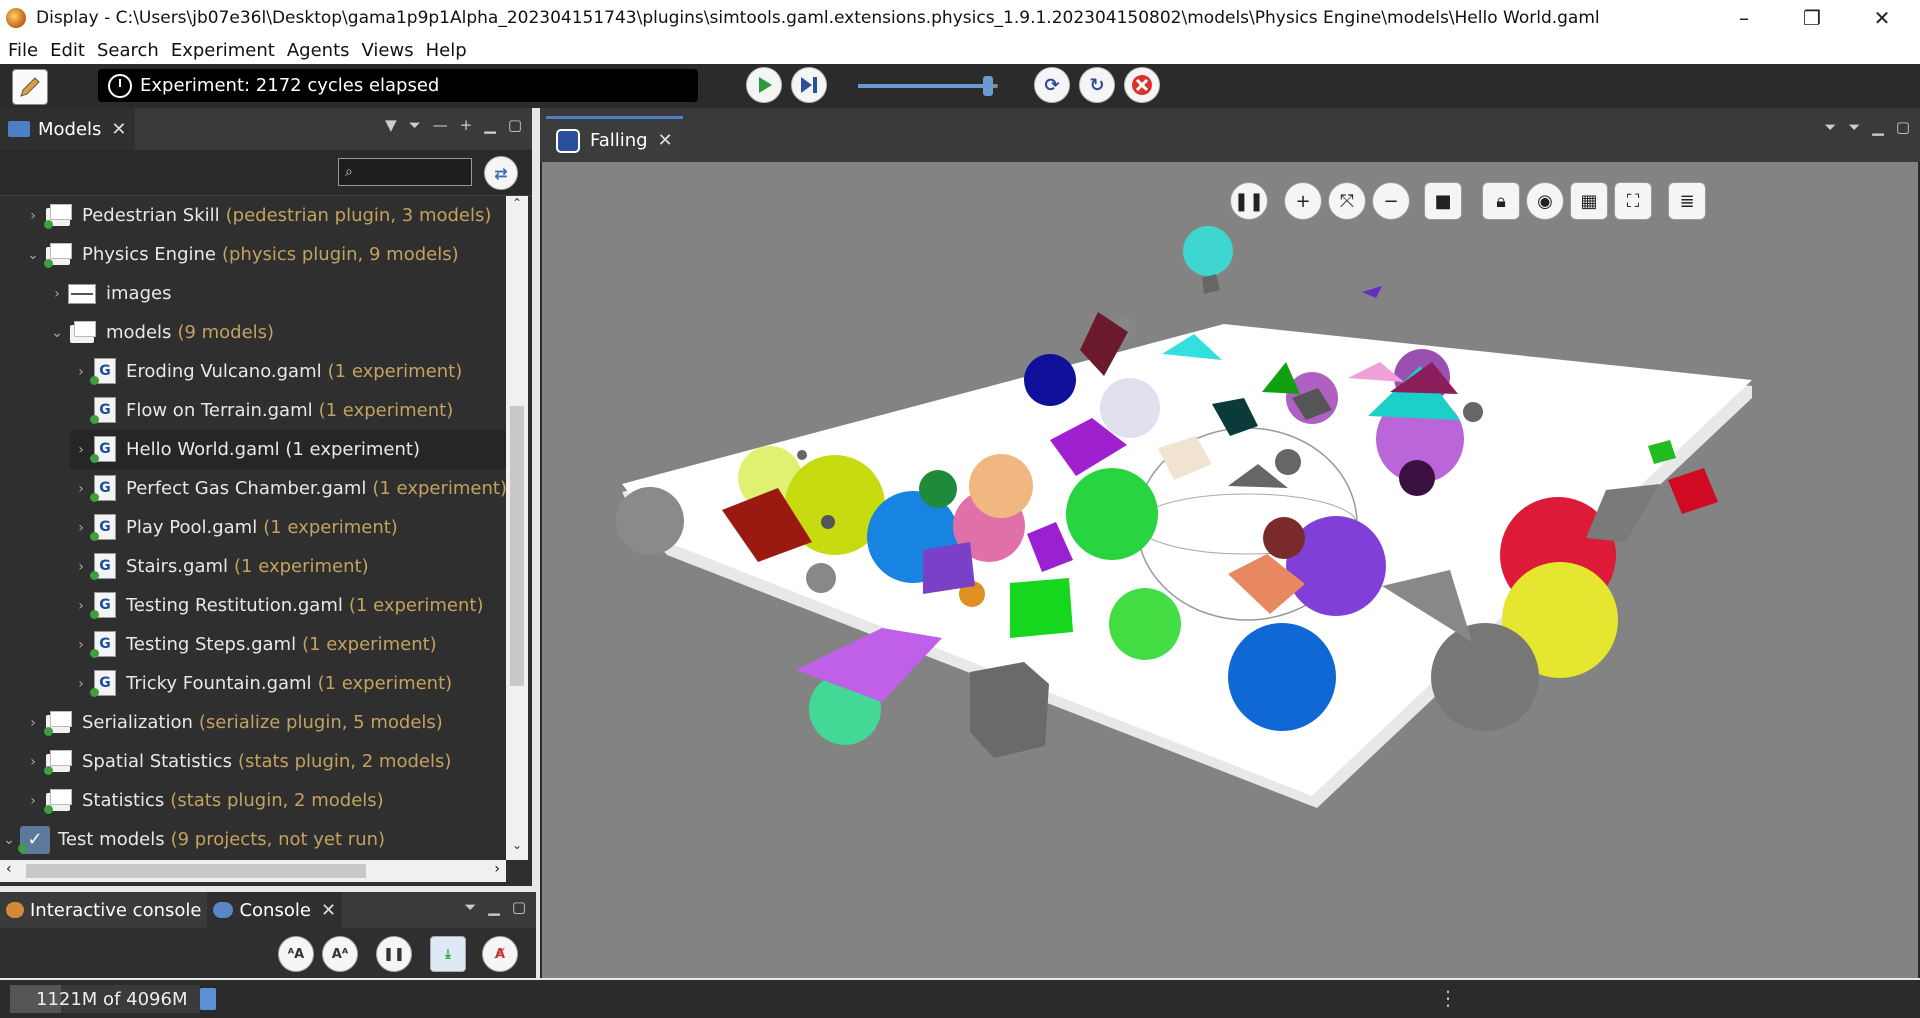 This screenshot has height=1018, width=1920. I want to click on tree-item: › images, so click(108, 293).